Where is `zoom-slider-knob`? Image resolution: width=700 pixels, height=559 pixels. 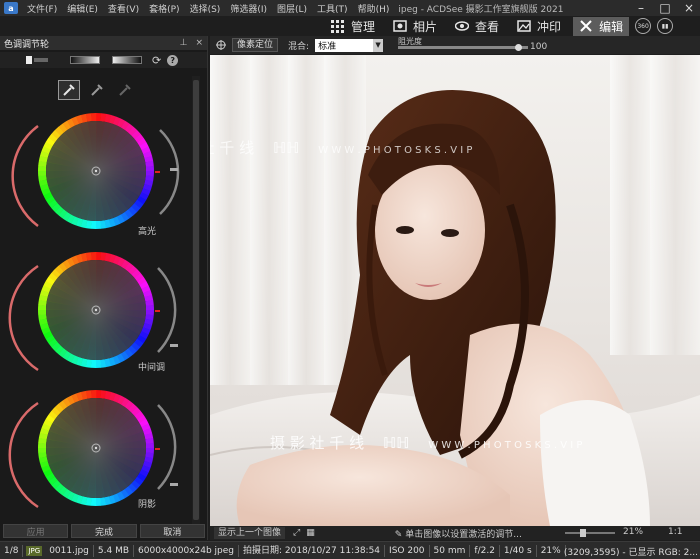 zoom-slider-knob is located at coordinates (583, 533).